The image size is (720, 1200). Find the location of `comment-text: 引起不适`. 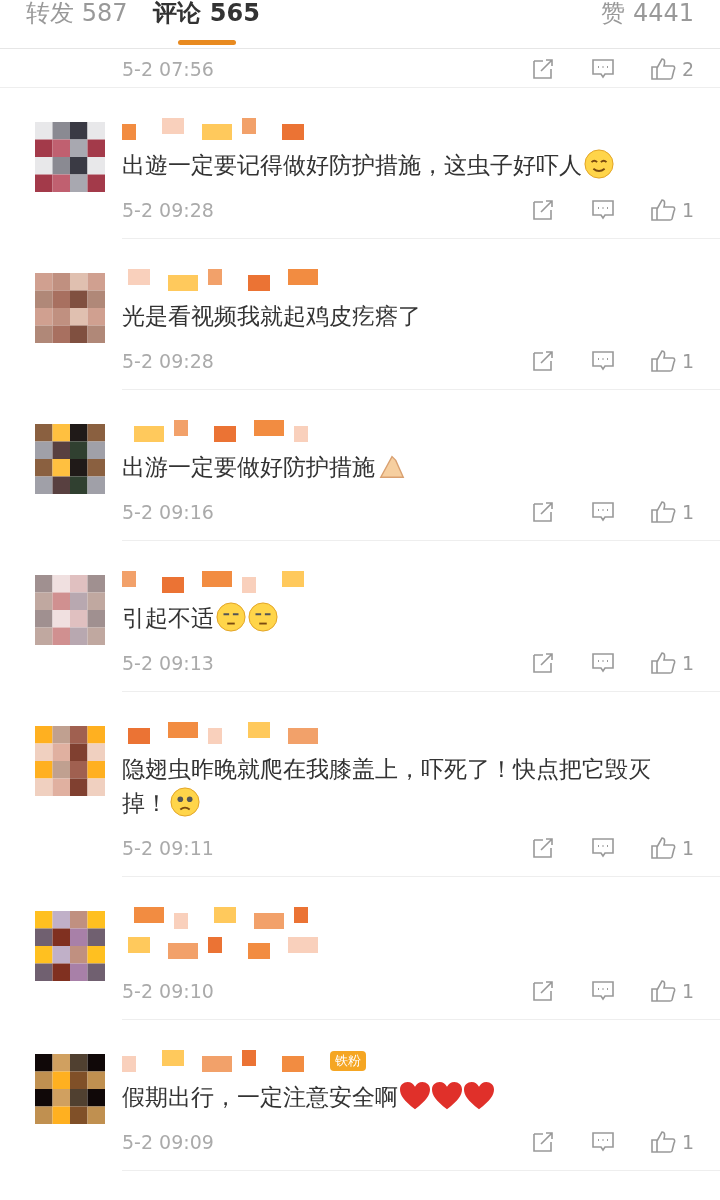

comment-text: 引起不适 is located at coordinates (421, 618).